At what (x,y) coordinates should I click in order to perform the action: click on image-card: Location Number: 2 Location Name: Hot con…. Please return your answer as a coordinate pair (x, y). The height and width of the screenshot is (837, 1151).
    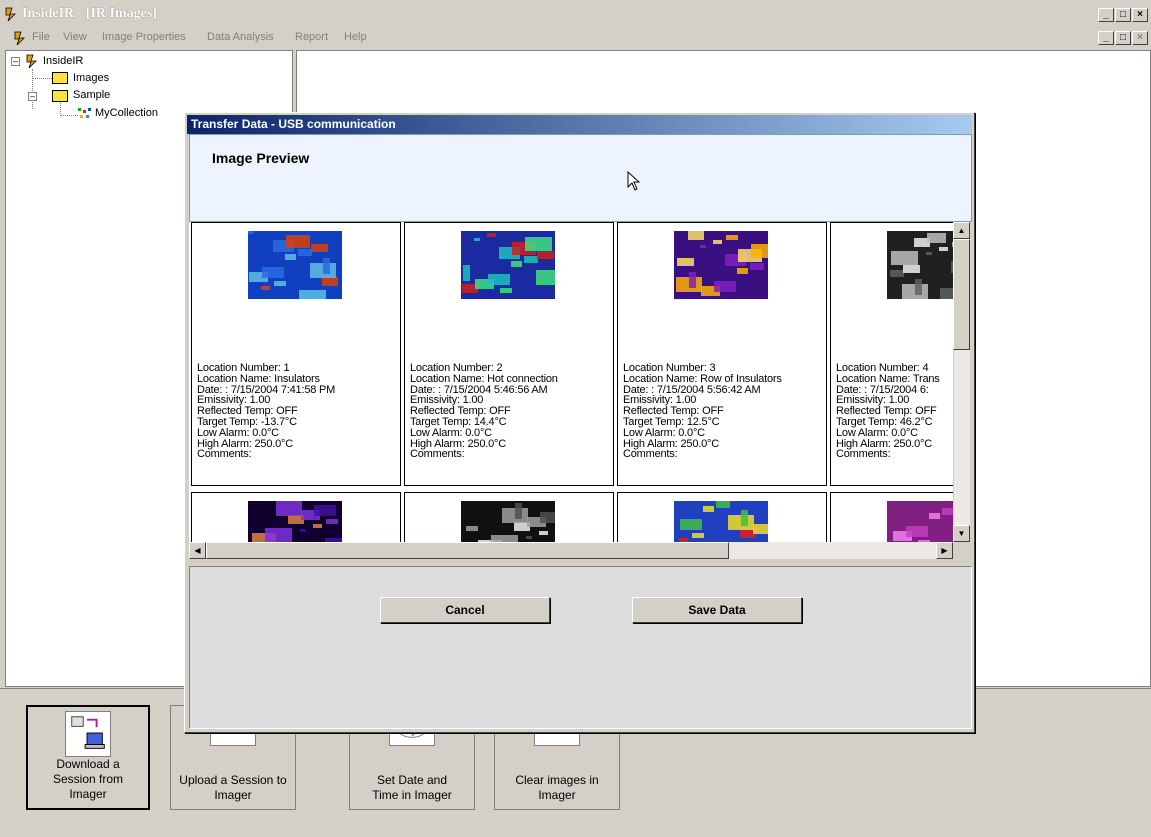
    Looking at the image, I should click on (509, 354).